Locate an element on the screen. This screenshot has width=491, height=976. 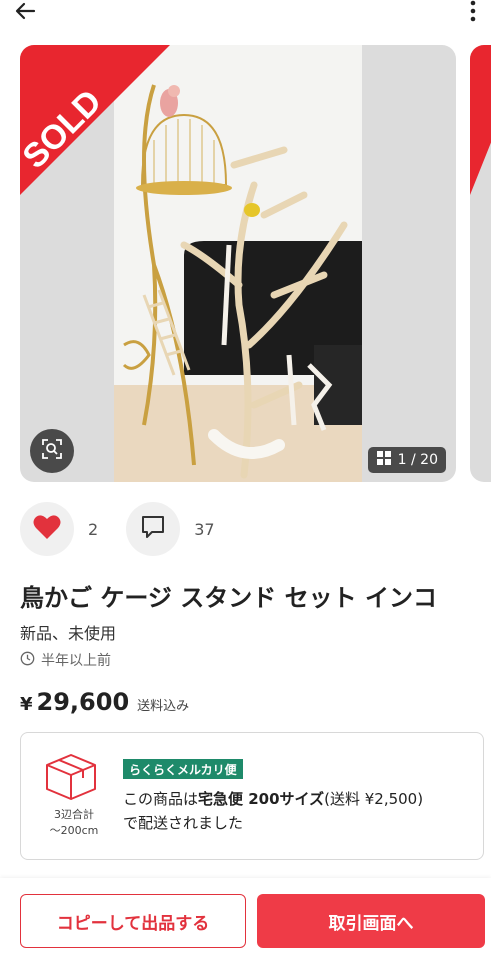
posted-time-text: 半年以上前 is located at coordinates (76, 661).